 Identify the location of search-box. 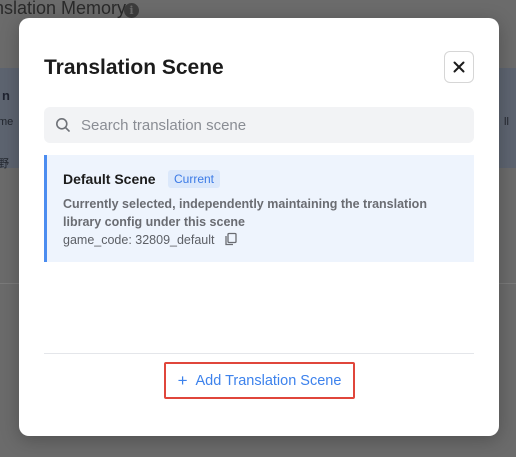
(259, 125).